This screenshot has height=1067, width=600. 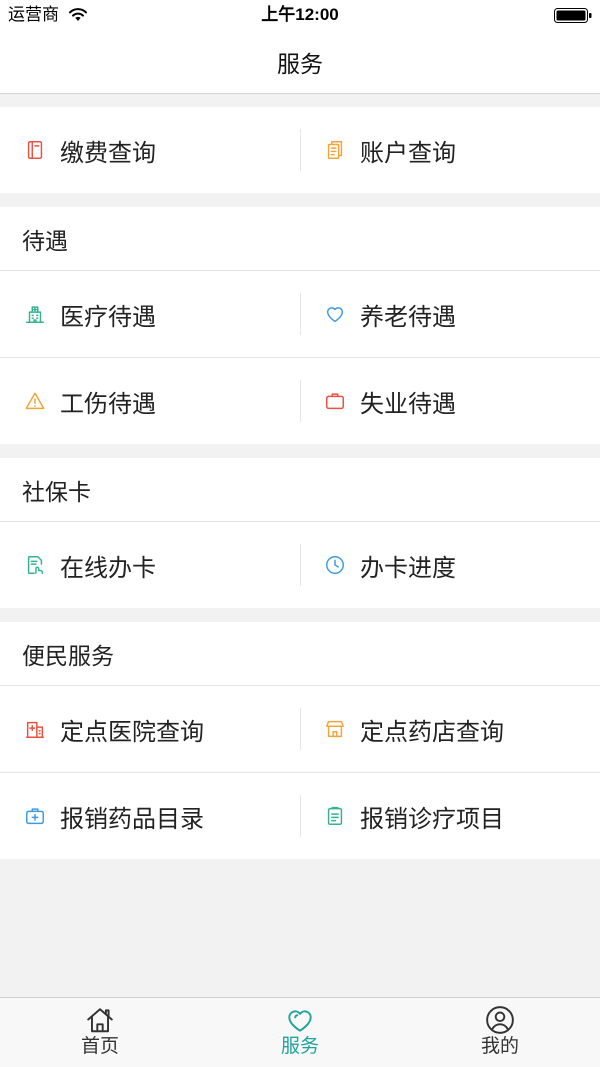 What do you see at coordinates (408, 568) in the screenshot?
I see `menu-item-label: 办卡进度` at bounding box center [408, 568].